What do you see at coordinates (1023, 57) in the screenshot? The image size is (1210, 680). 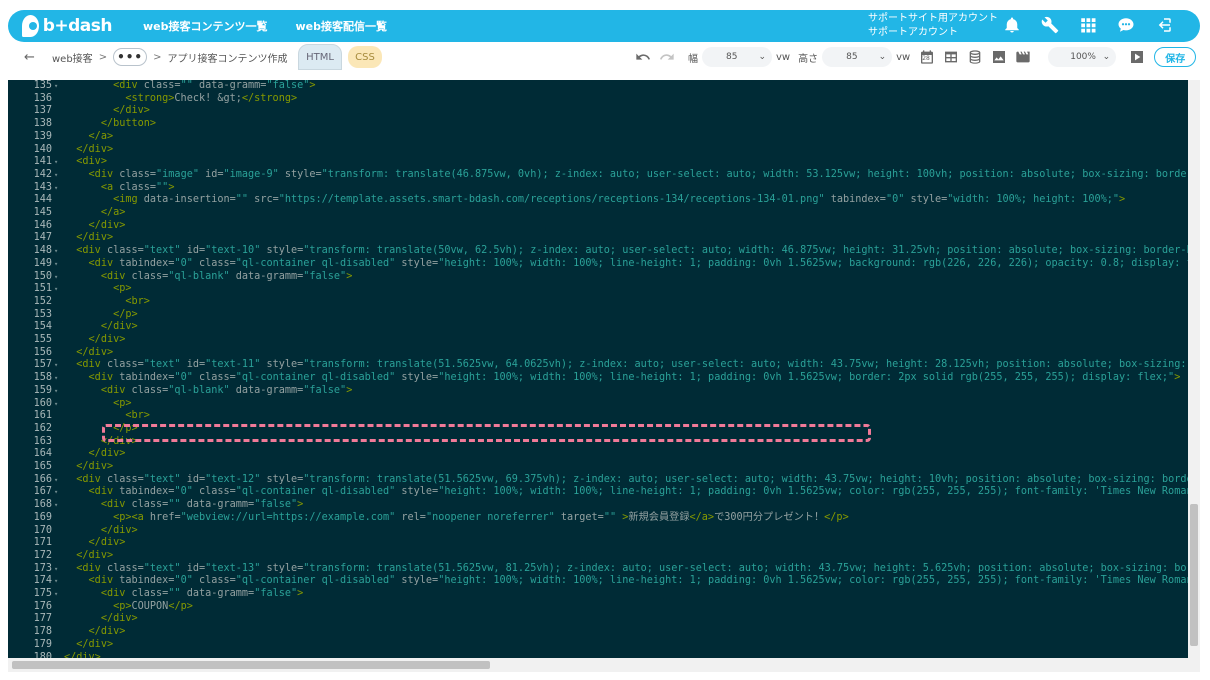 I see `video-icon` at bounding box center [1023, 57].